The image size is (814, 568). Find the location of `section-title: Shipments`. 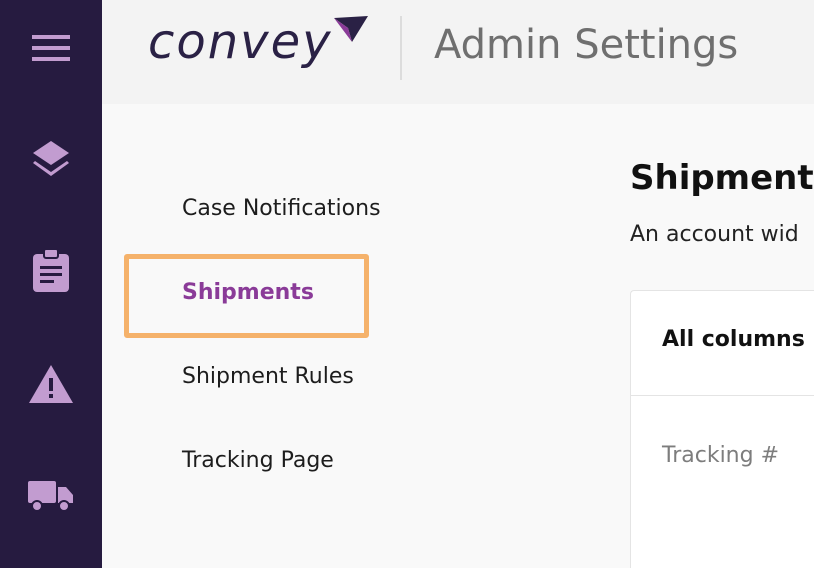

section-title: Shipments is located at coordinates (722, 178).